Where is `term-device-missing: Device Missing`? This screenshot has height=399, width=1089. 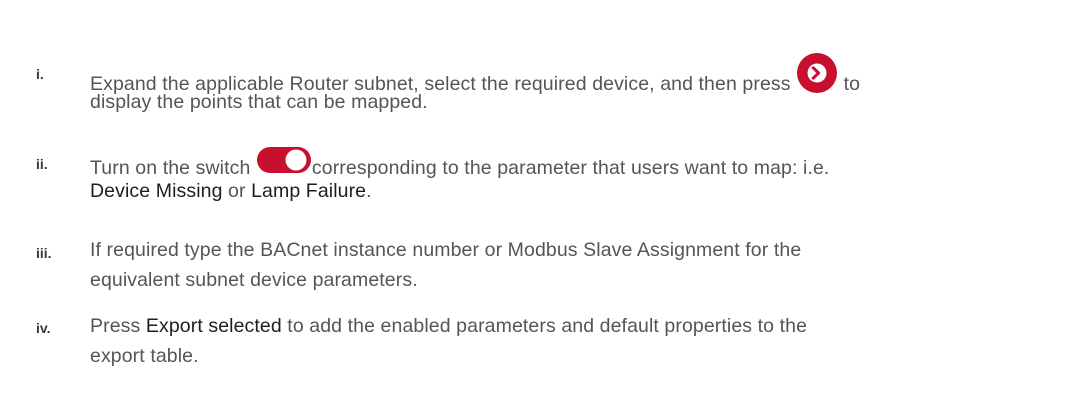
term-device-missing: Device Missing is located at coordinates (156, 191).